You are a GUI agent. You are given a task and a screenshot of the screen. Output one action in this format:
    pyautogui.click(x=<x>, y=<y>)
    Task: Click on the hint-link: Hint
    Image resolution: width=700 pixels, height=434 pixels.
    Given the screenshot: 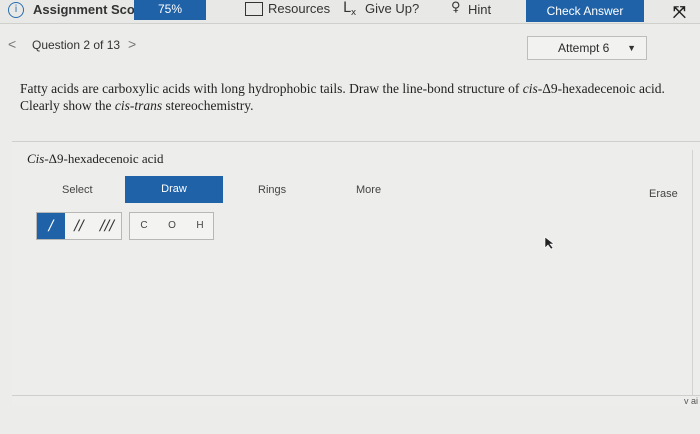 What is the action you would take?
    pyautogui.click(x=479, y=9)
    